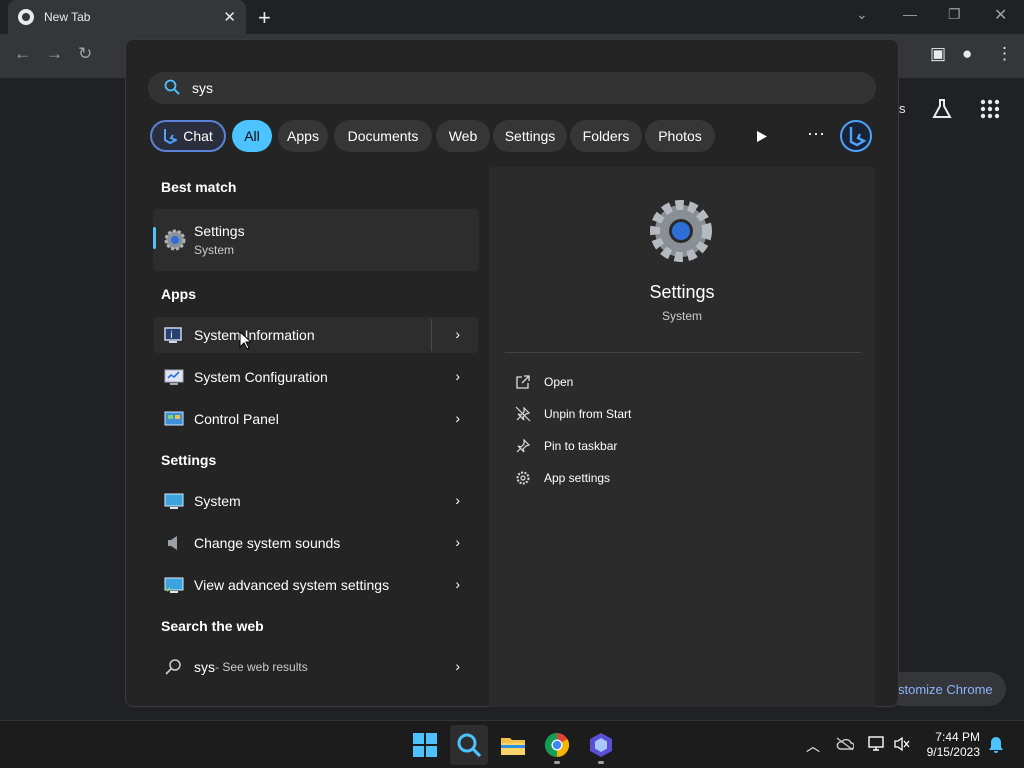  I want to click on labs-flask-icon, so click(942, 109).